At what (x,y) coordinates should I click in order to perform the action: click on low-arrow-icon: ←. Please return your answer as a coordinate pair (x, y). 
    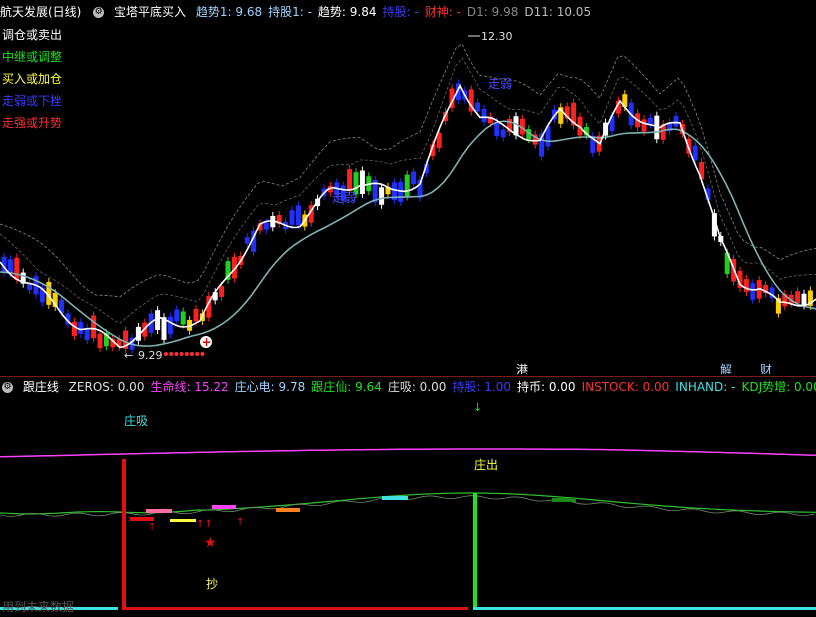
    Looking at the image, I should click on (128, 355).